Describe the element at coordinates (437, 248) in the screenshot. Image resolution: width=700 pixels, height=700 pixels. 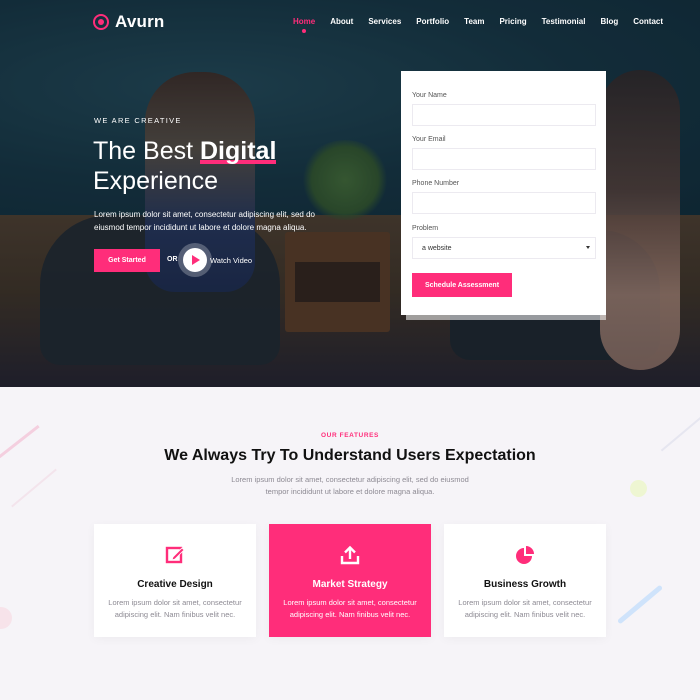
I see `problem-select-value: a website` at that location.